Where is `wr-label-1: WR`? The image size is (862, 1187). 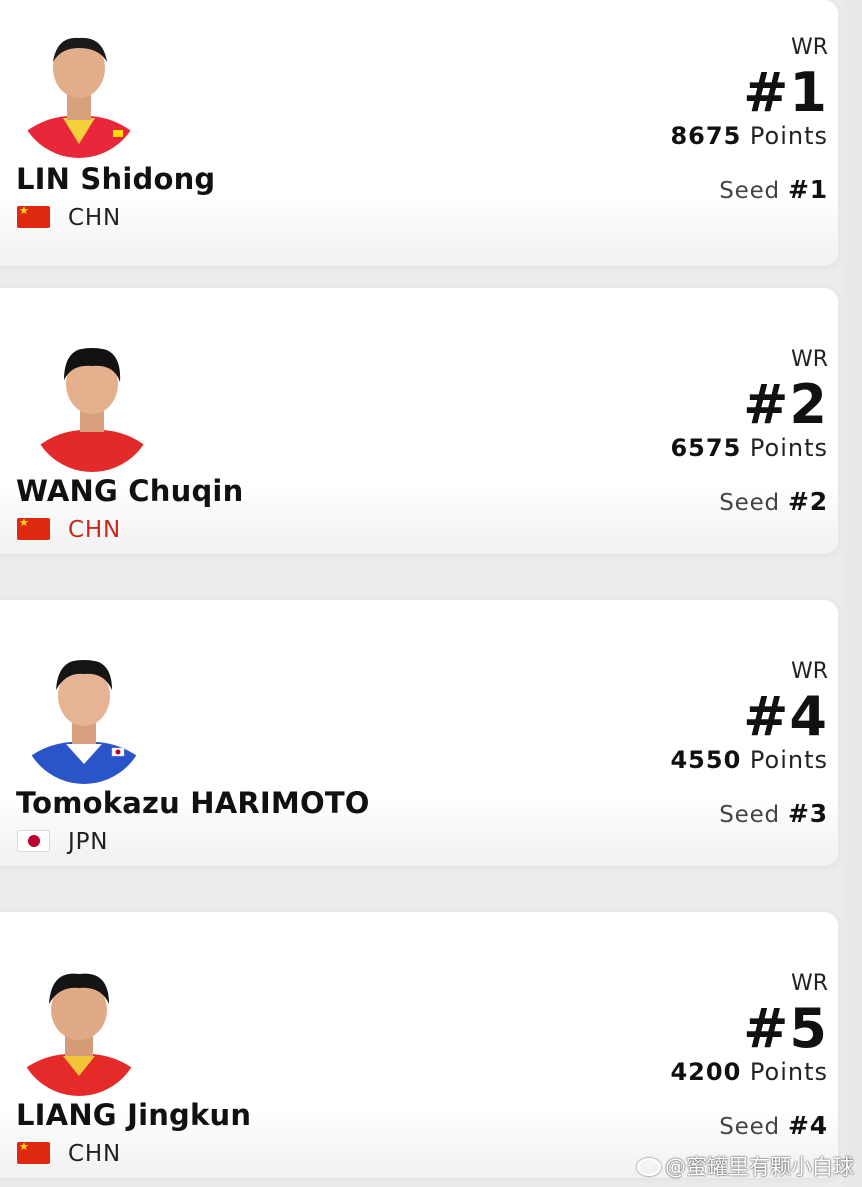
wr-label-1: WR is located at coordinates (809, 47).